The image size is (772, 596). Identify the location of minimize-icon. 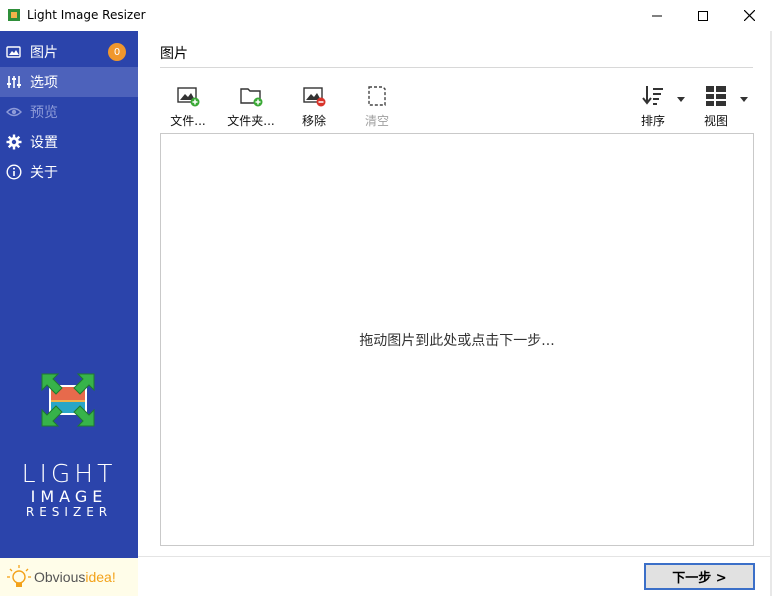
(657, 15).